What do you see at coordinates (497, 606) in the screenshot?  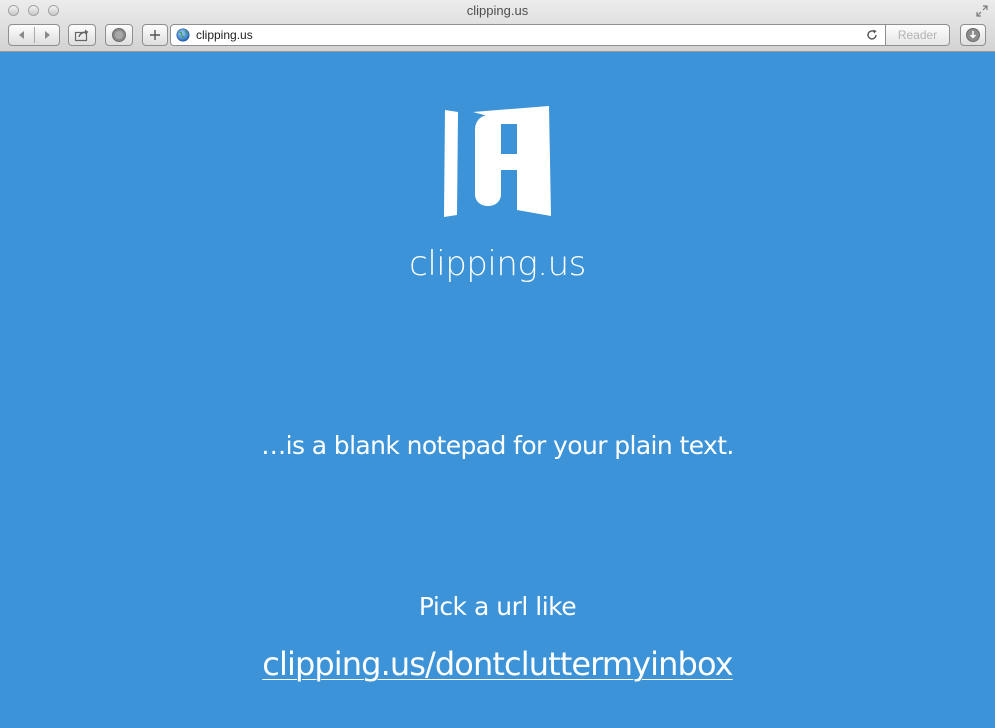 I see `pick-url-label: Pick a url like` at bounding box center [497, 606].